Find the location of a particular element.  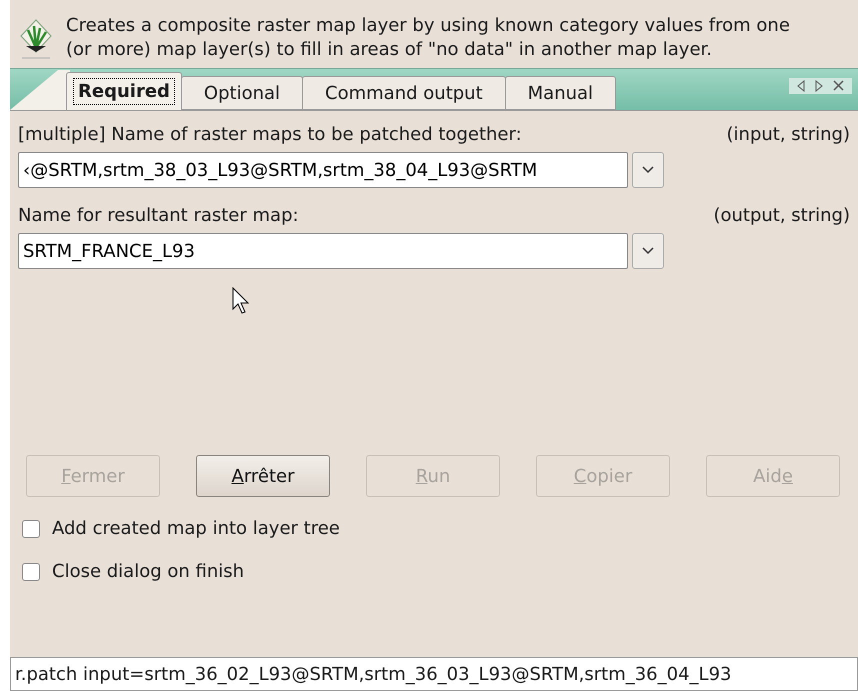

tab: Optional is located at coordinates (242, 93).